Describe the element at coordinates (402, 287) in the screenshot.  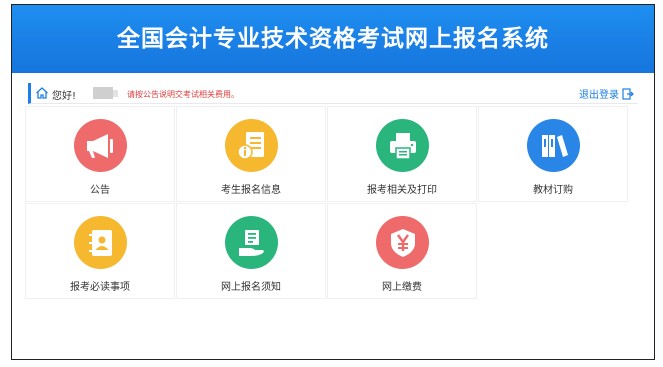
I see `tile-label: 网上缴费` at that location.